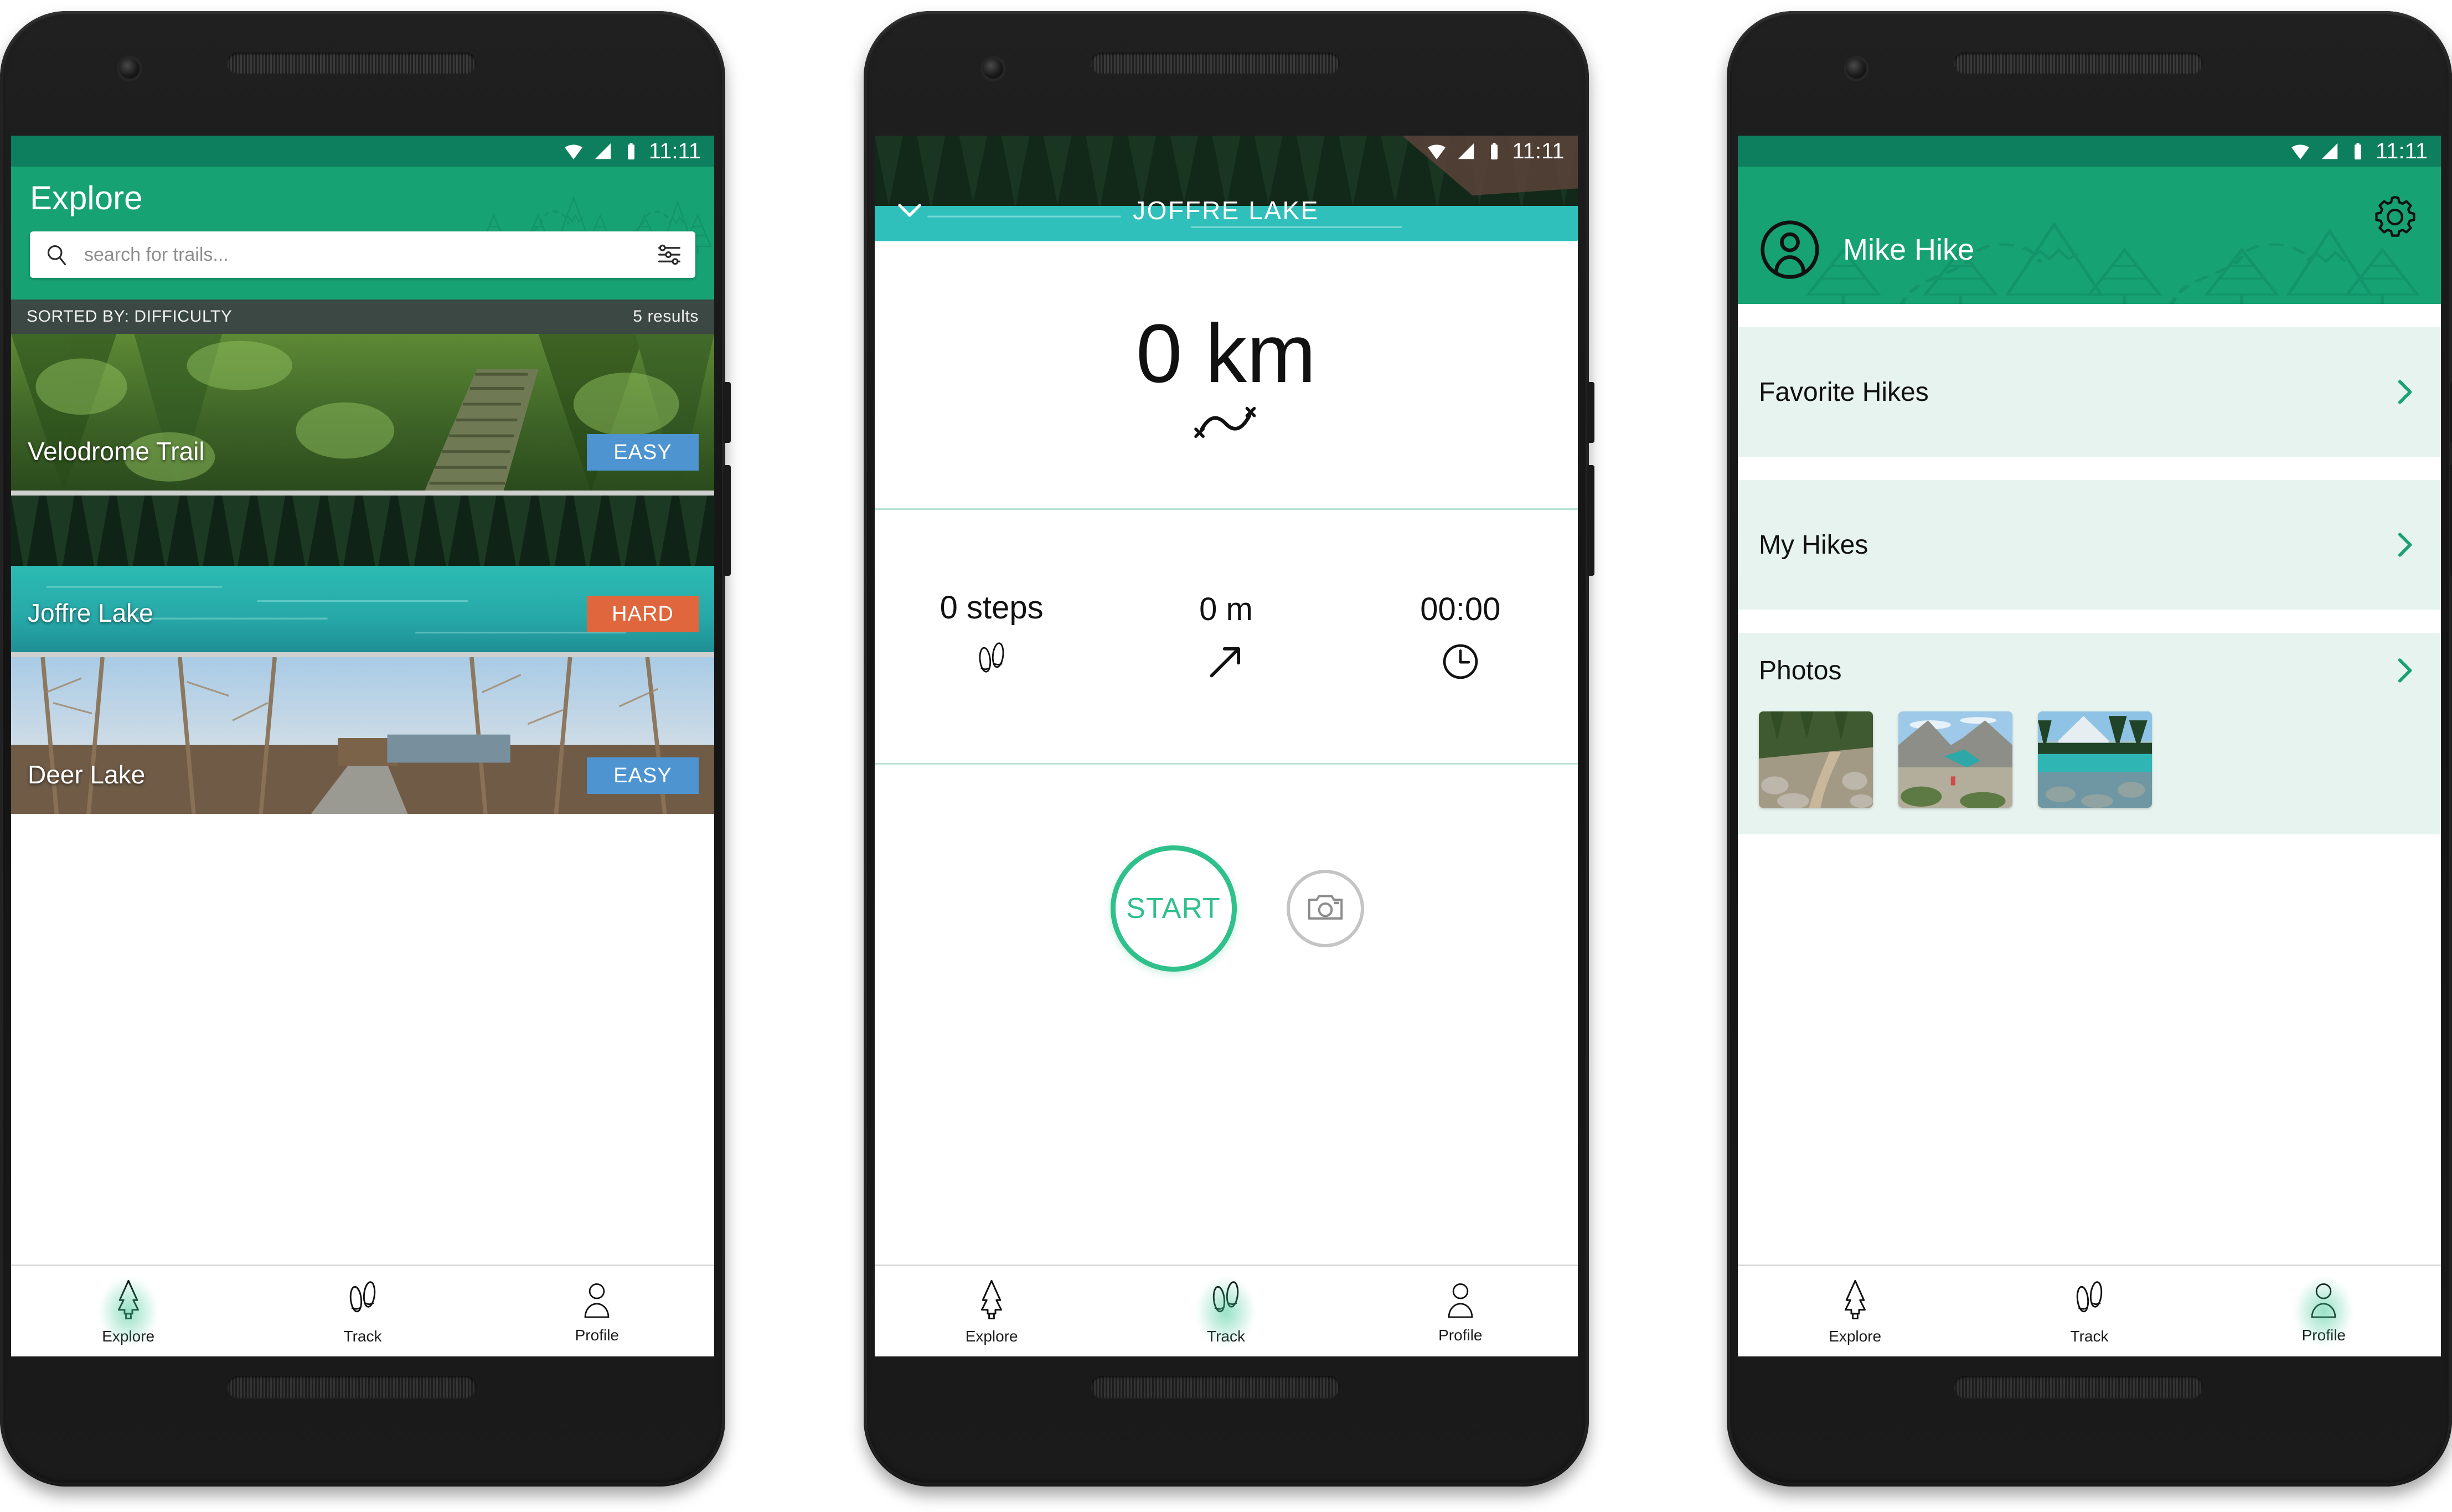 The width and height of the screenshot is (2452, 1512). What do you see at coordinates (1460, 636) in the screenshot?
I see `stat-duration: 00:00` at bounding box center [1460, 636].